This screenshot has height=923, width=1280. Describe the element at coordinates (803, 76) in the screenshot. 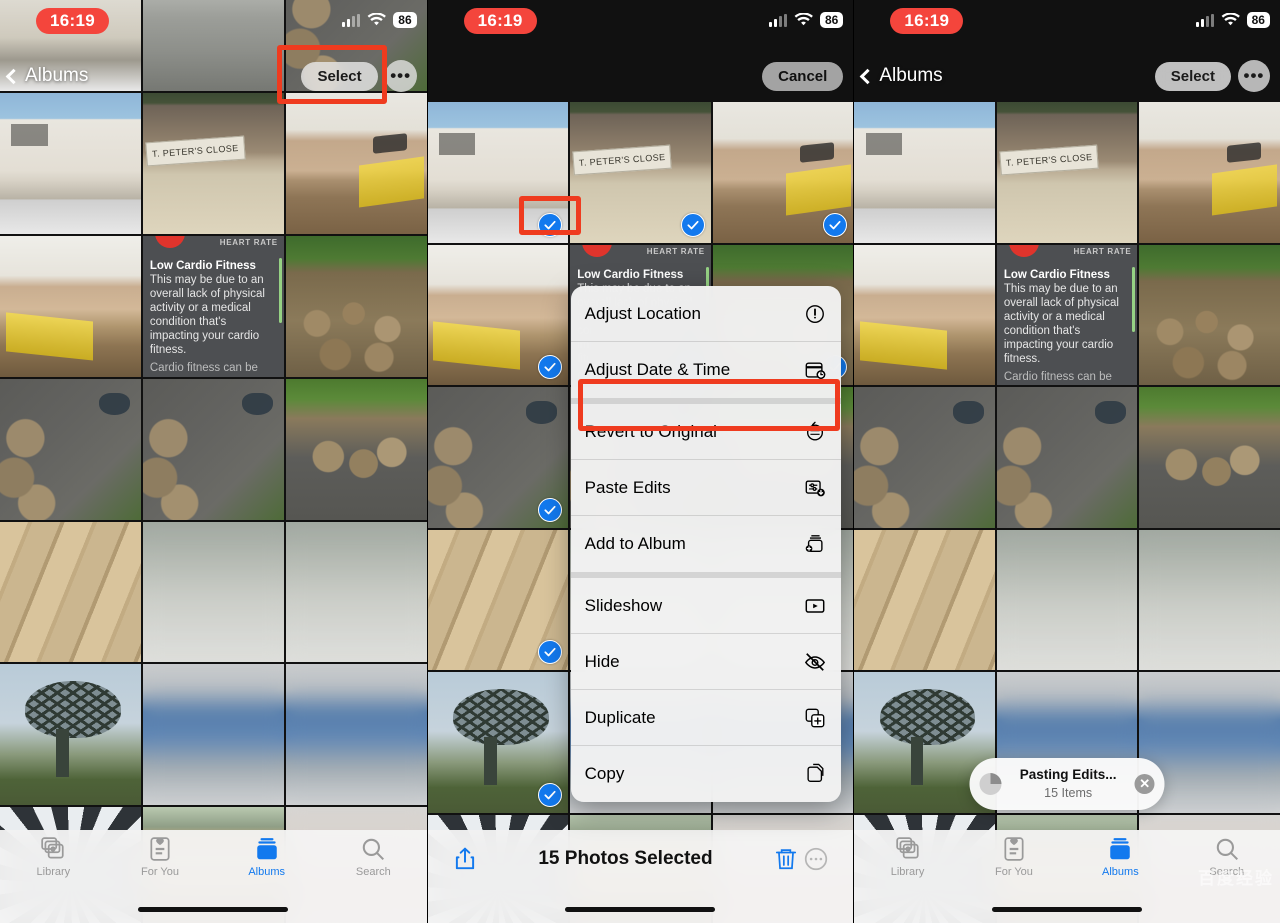

I see `cancel-button: Cancel` at that location.